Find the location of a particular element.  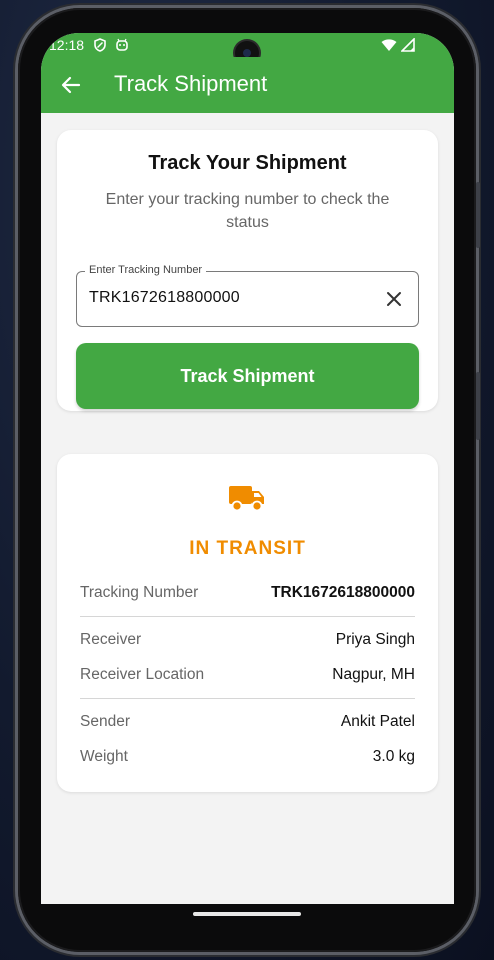

detail-label: Tracking Number is located at coordinates (139, 592).